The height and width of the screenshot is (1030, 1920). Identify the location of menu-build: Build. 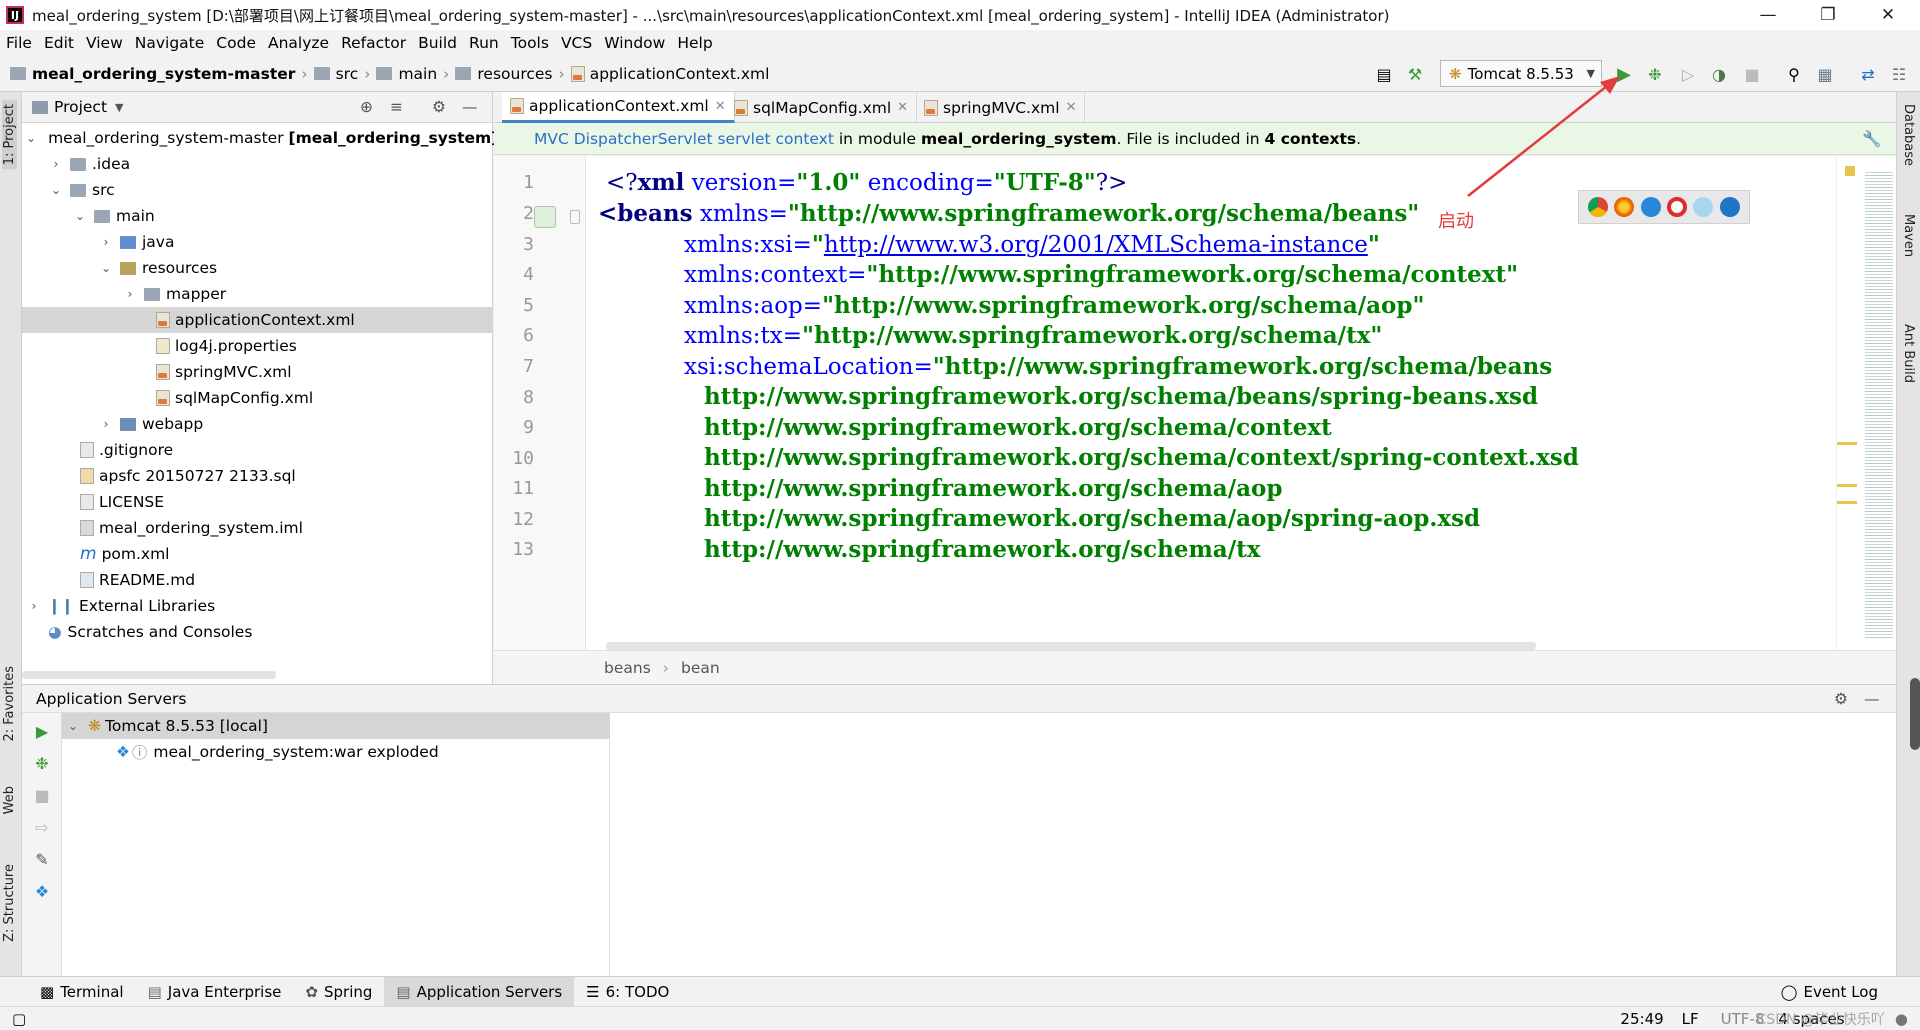
(437, 43).